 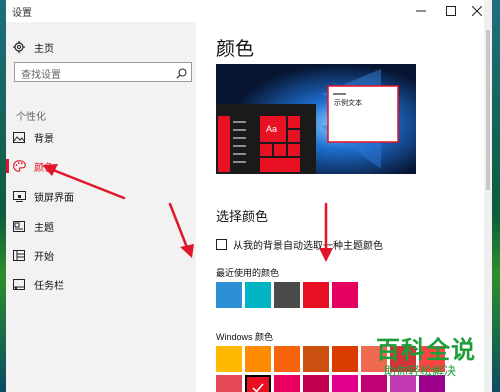 What do you see at coordinates (19, 284) in the screenshot?
I see `taskbar-icon` at bounding box center [19, 284].